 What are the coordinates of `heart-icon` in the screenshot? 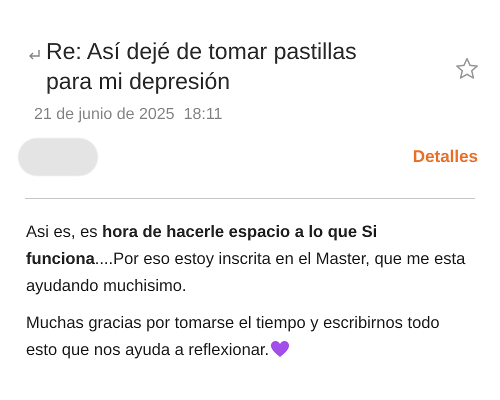 It's located at (280, 349).